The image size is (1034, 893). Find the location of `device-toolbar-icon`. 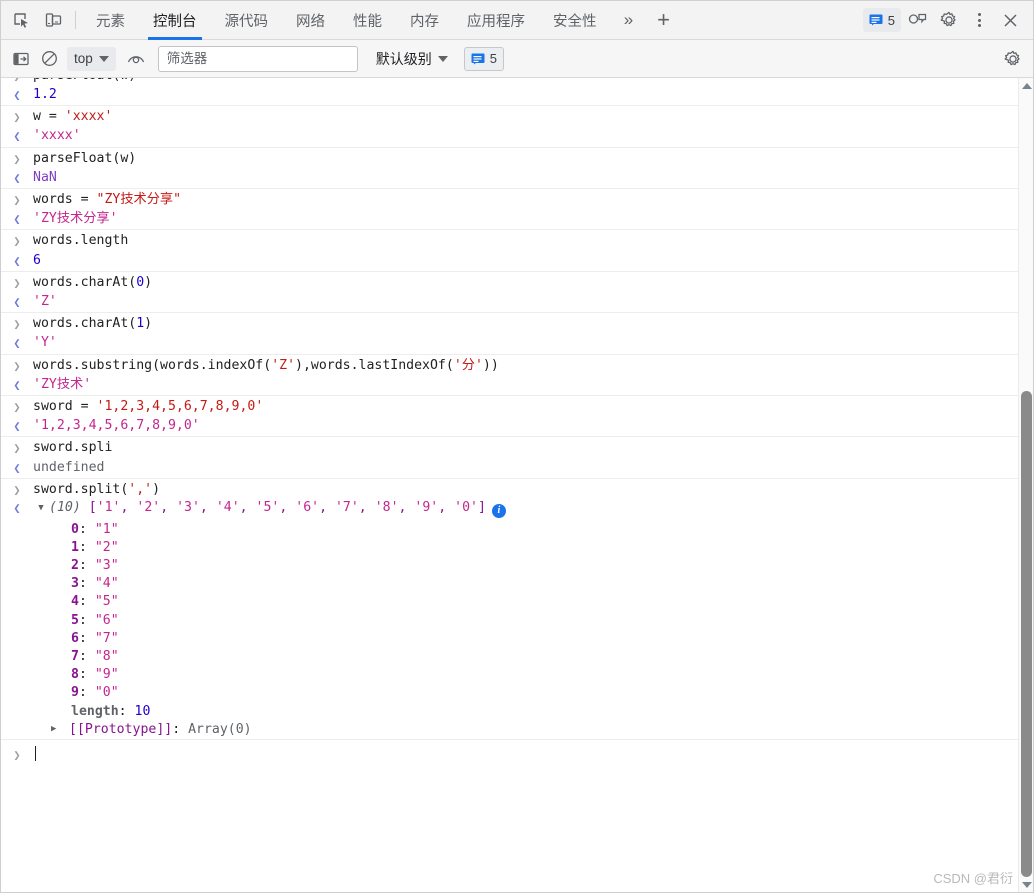

device-toolbar-icon is located at coordinates (53, 20).